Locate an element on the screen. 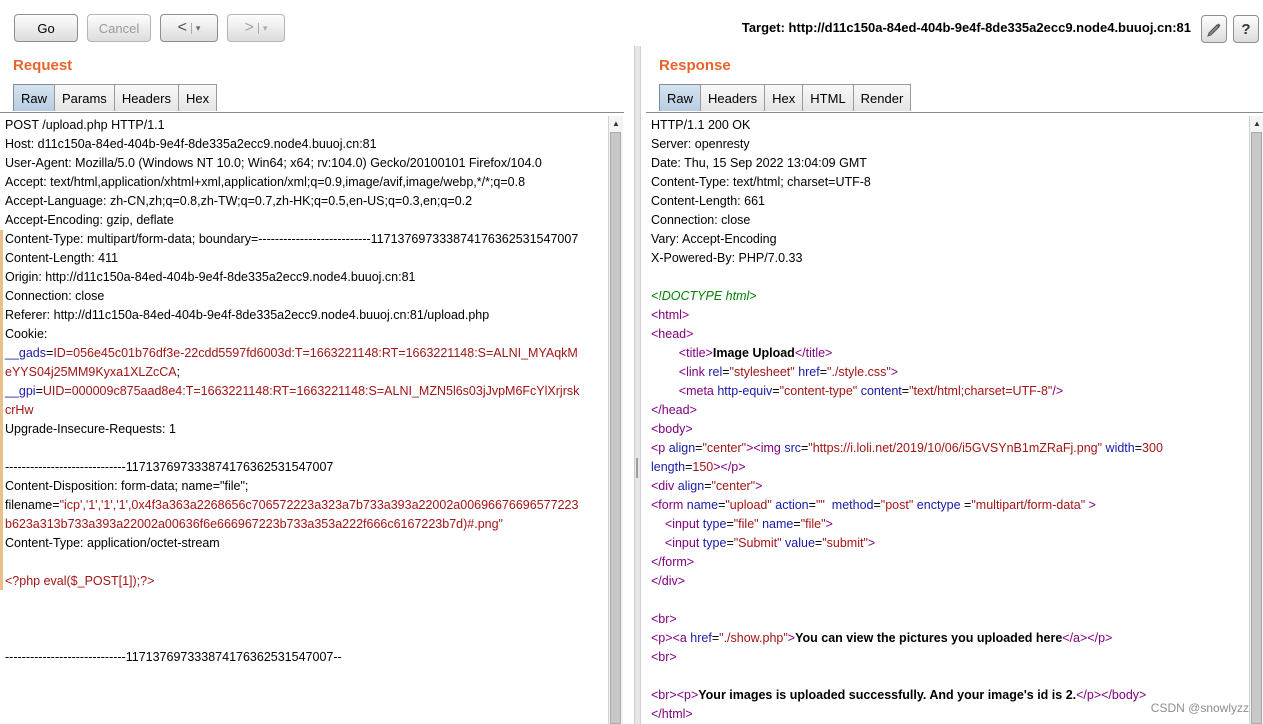  splitter-grip-icon is located at coordinates (637, 468).